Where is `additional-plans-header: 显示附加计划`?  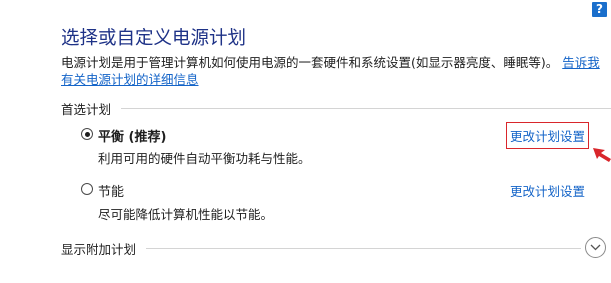
additional-plans-header: 显示附加计划 is located at coordinates (321, 248).